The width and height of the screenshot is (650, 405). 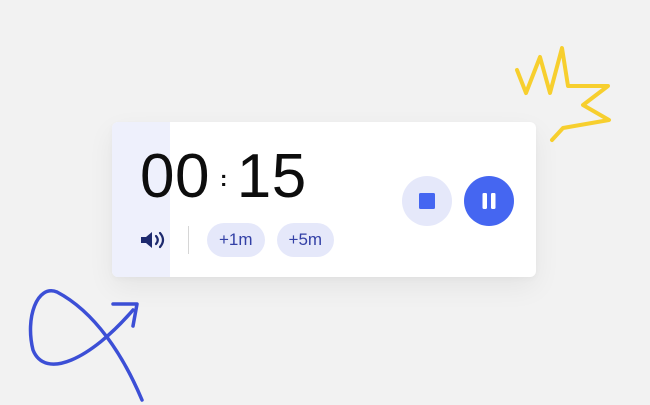 I want to click on pause-icon, so click(x=489, y=201).